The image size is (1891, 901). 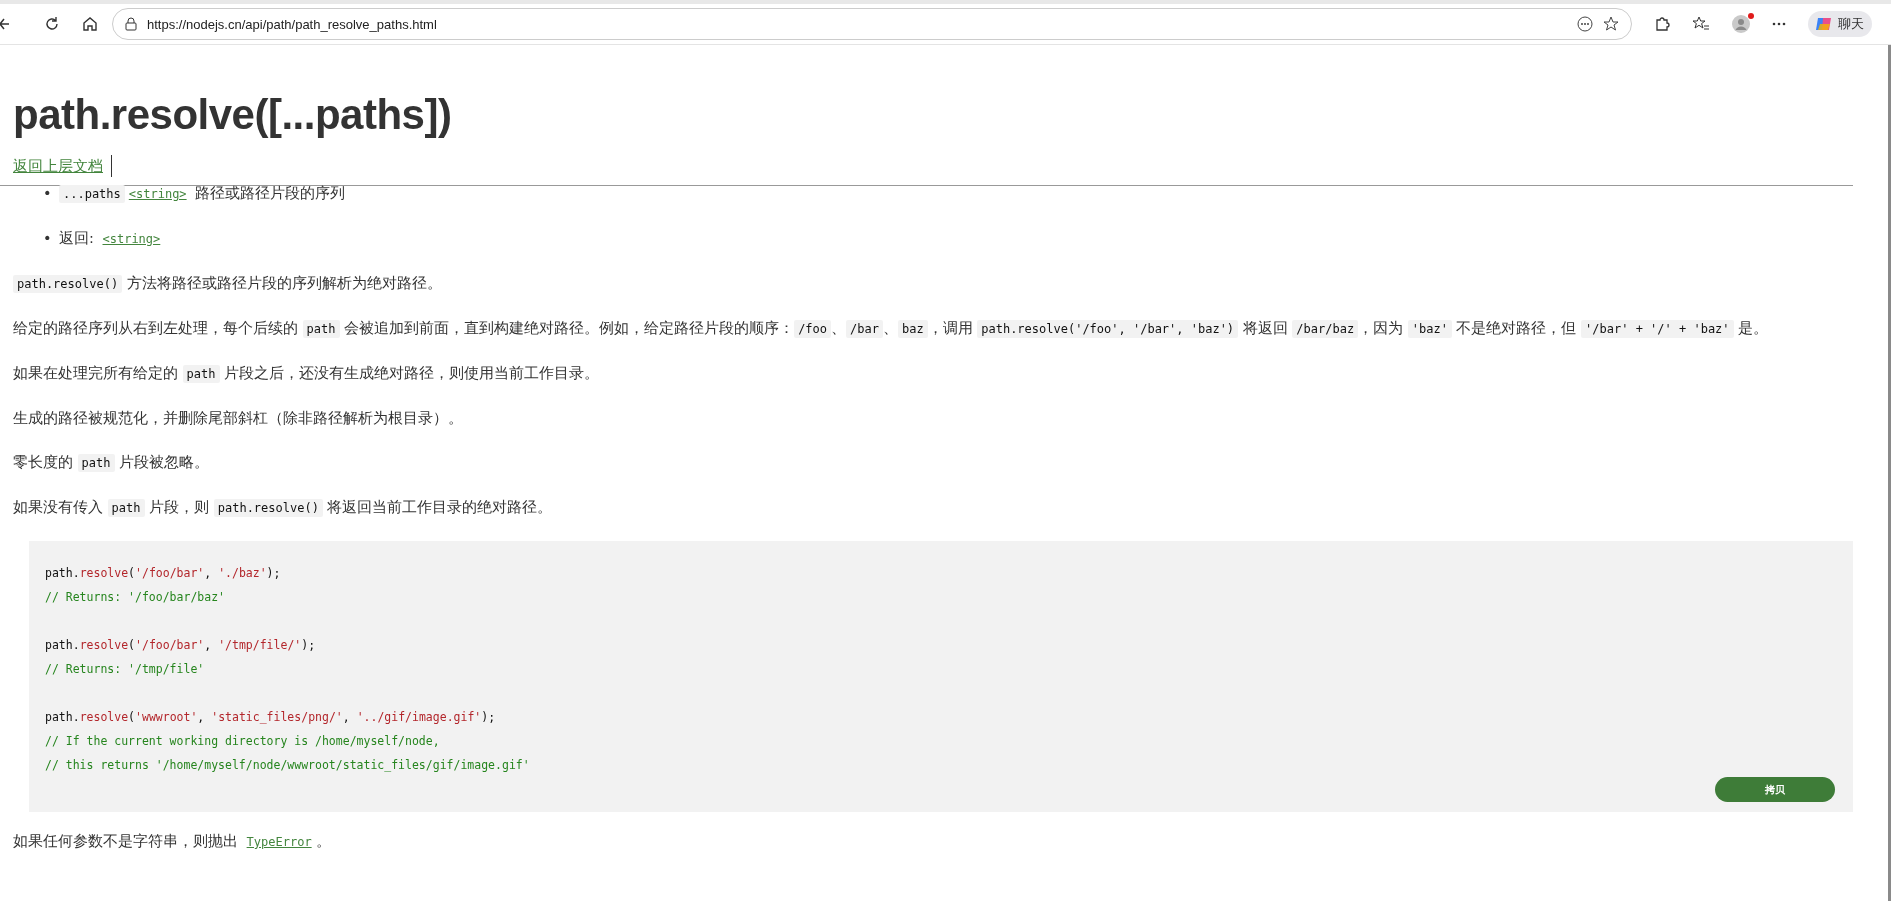 I want to click on paragraph-text: 将返回当前工作目录的绝对路径。, so click(x=439, y=507).